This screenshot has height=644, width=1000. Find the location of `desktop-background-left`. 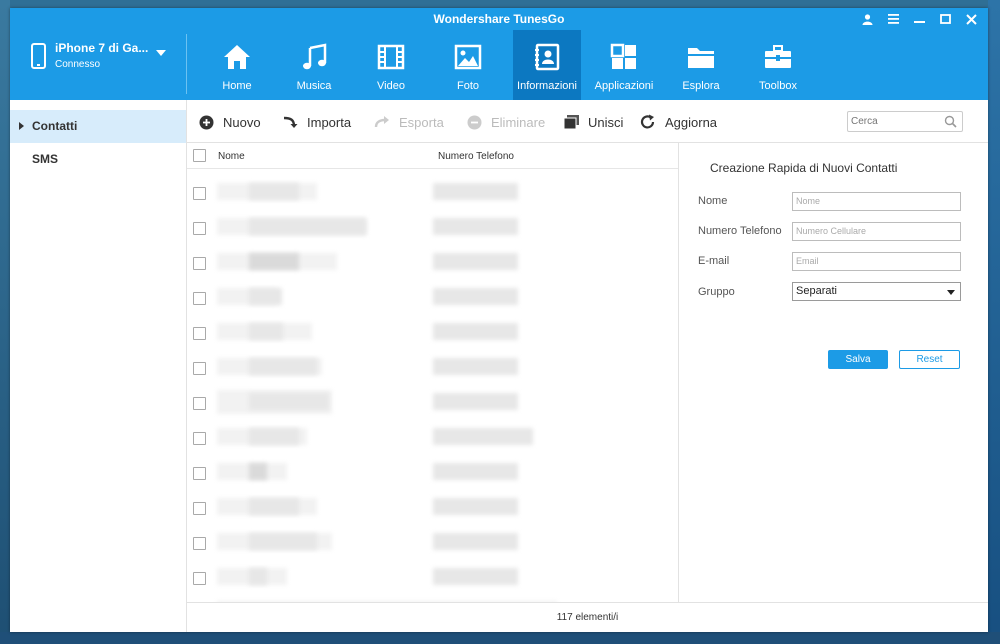

desktop-background-left is located at coordinates (5, 322).